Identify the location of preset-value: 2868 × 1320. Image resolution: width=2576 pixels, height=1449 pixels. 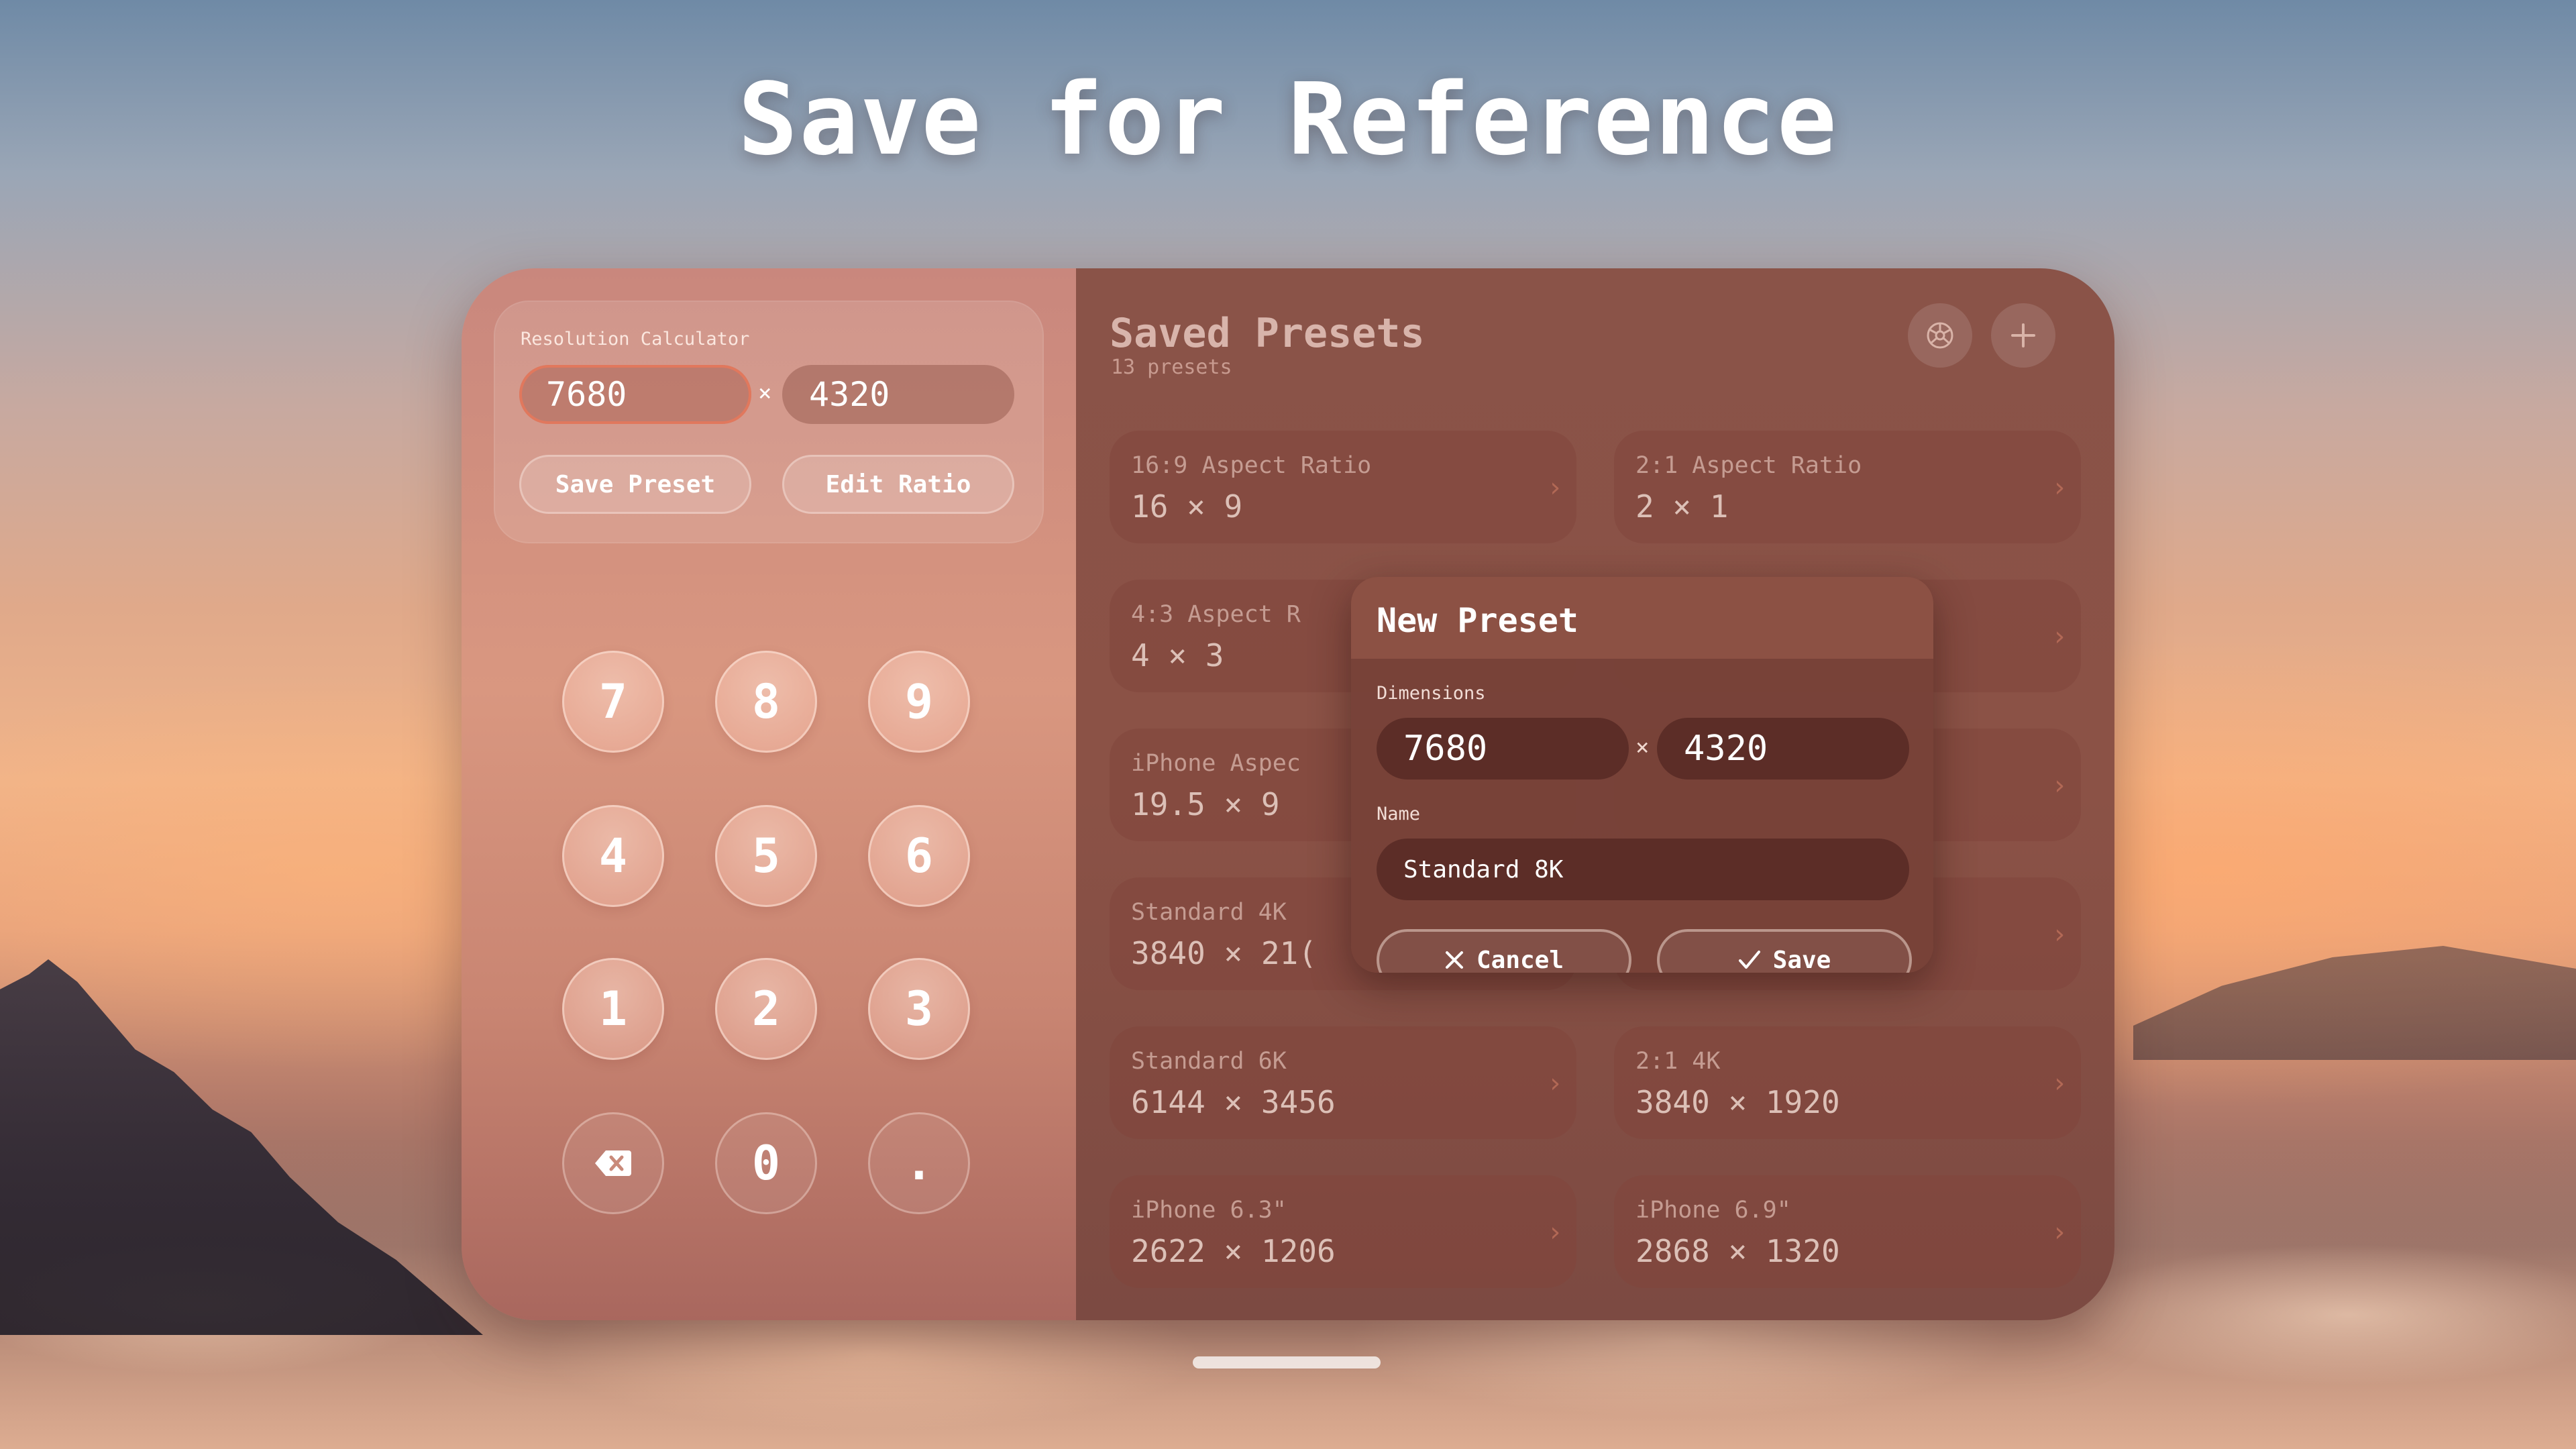
(1737, 1251).